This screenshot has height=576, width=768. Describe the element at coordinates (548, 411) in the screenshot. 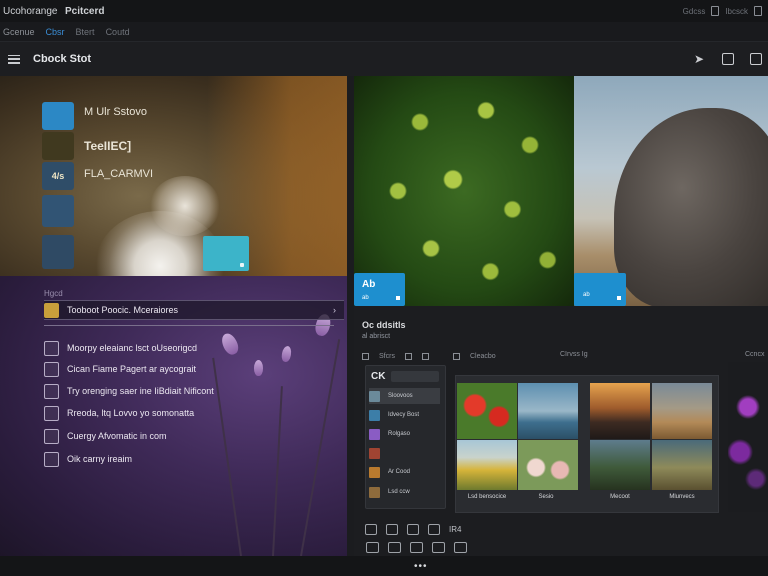

I see `gallery-image-lake` at that location.